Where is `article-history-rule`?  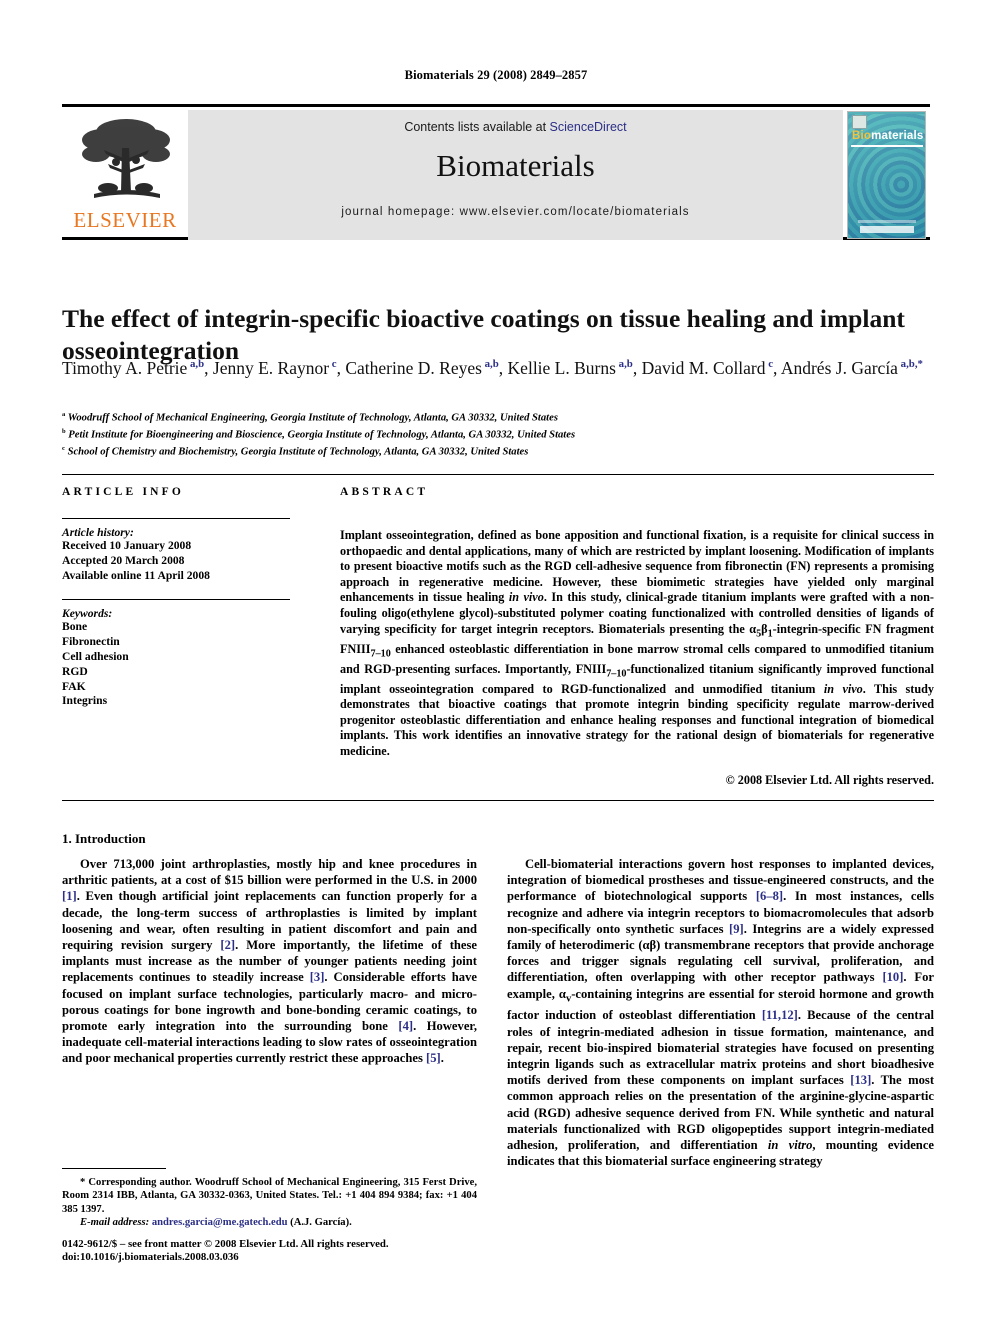
article-history-rule is located at coordinates (176, 518).